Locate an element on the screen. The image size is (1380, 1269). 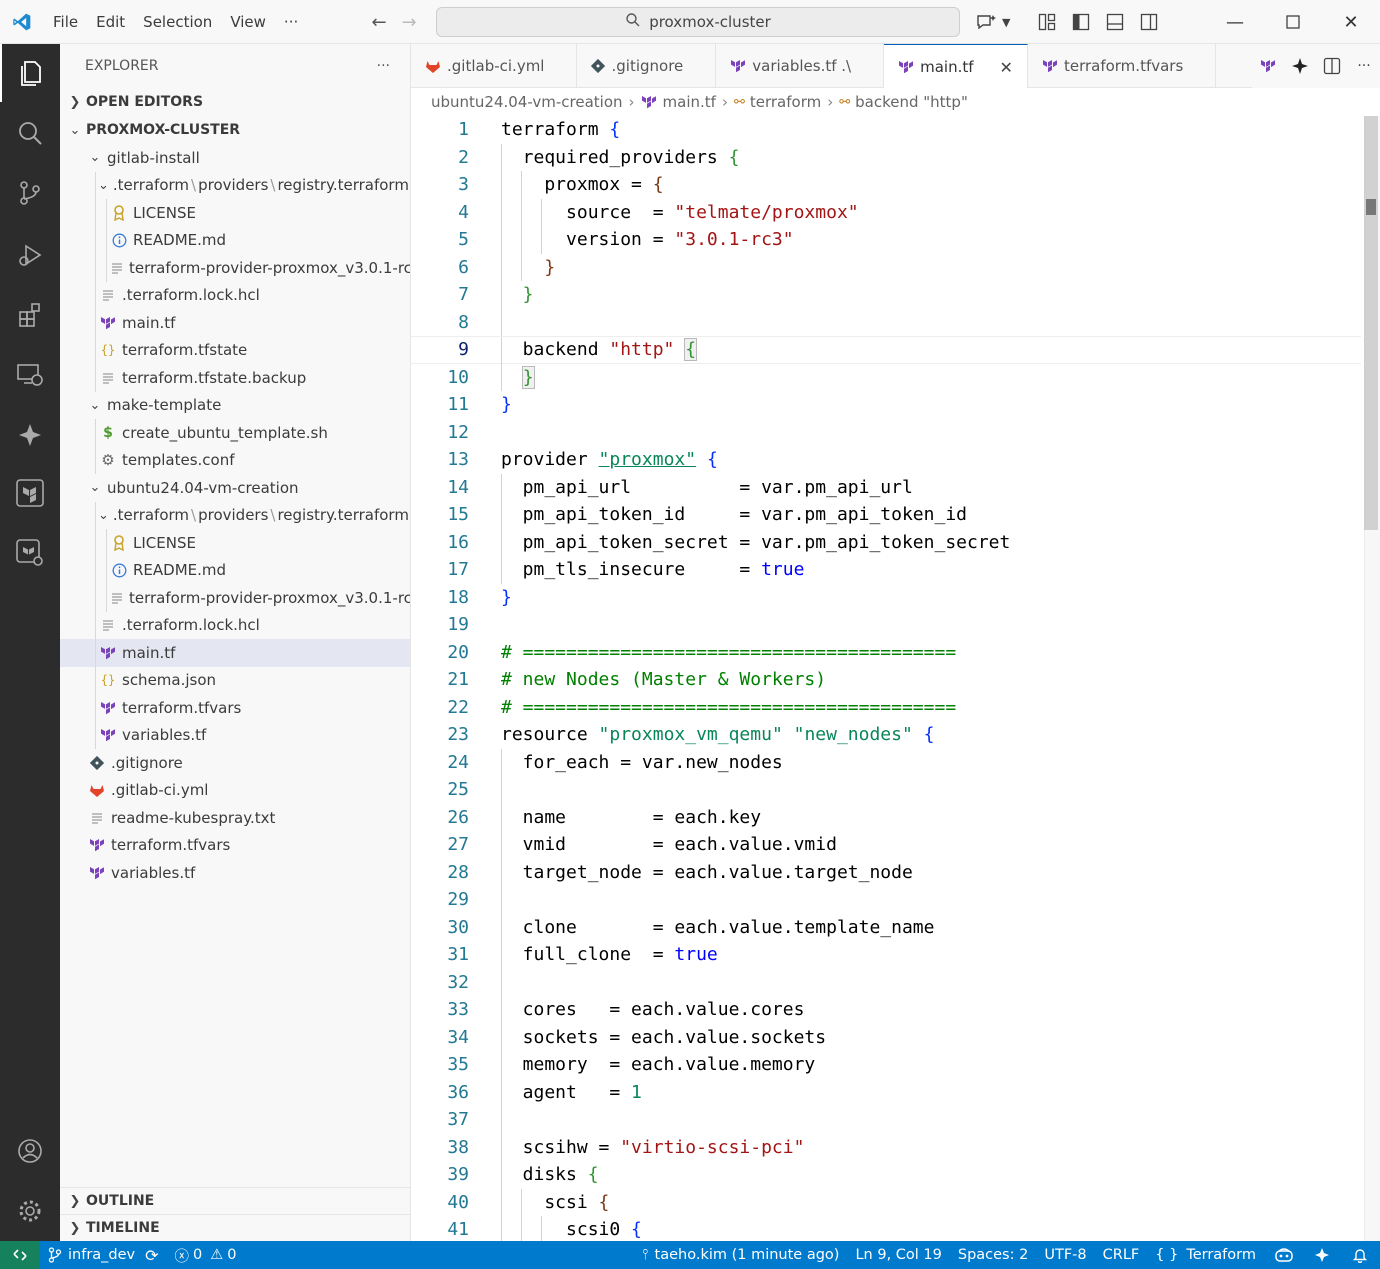
explorer-icon is located at coordinates (30, 73).